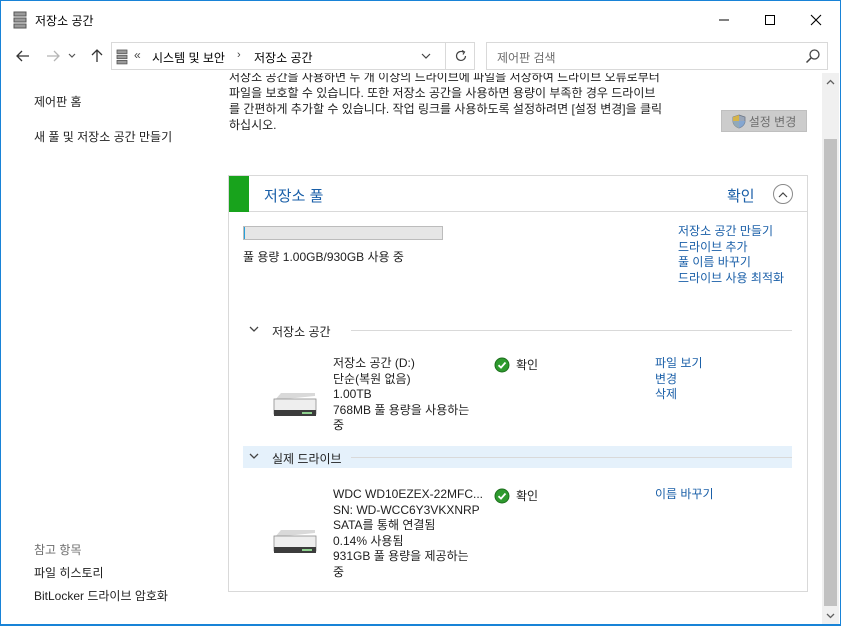 The image size is (841, 626). I want to click on optimize-drive-usage-link: 드라이브 사용 최적화, so click(733, 279).